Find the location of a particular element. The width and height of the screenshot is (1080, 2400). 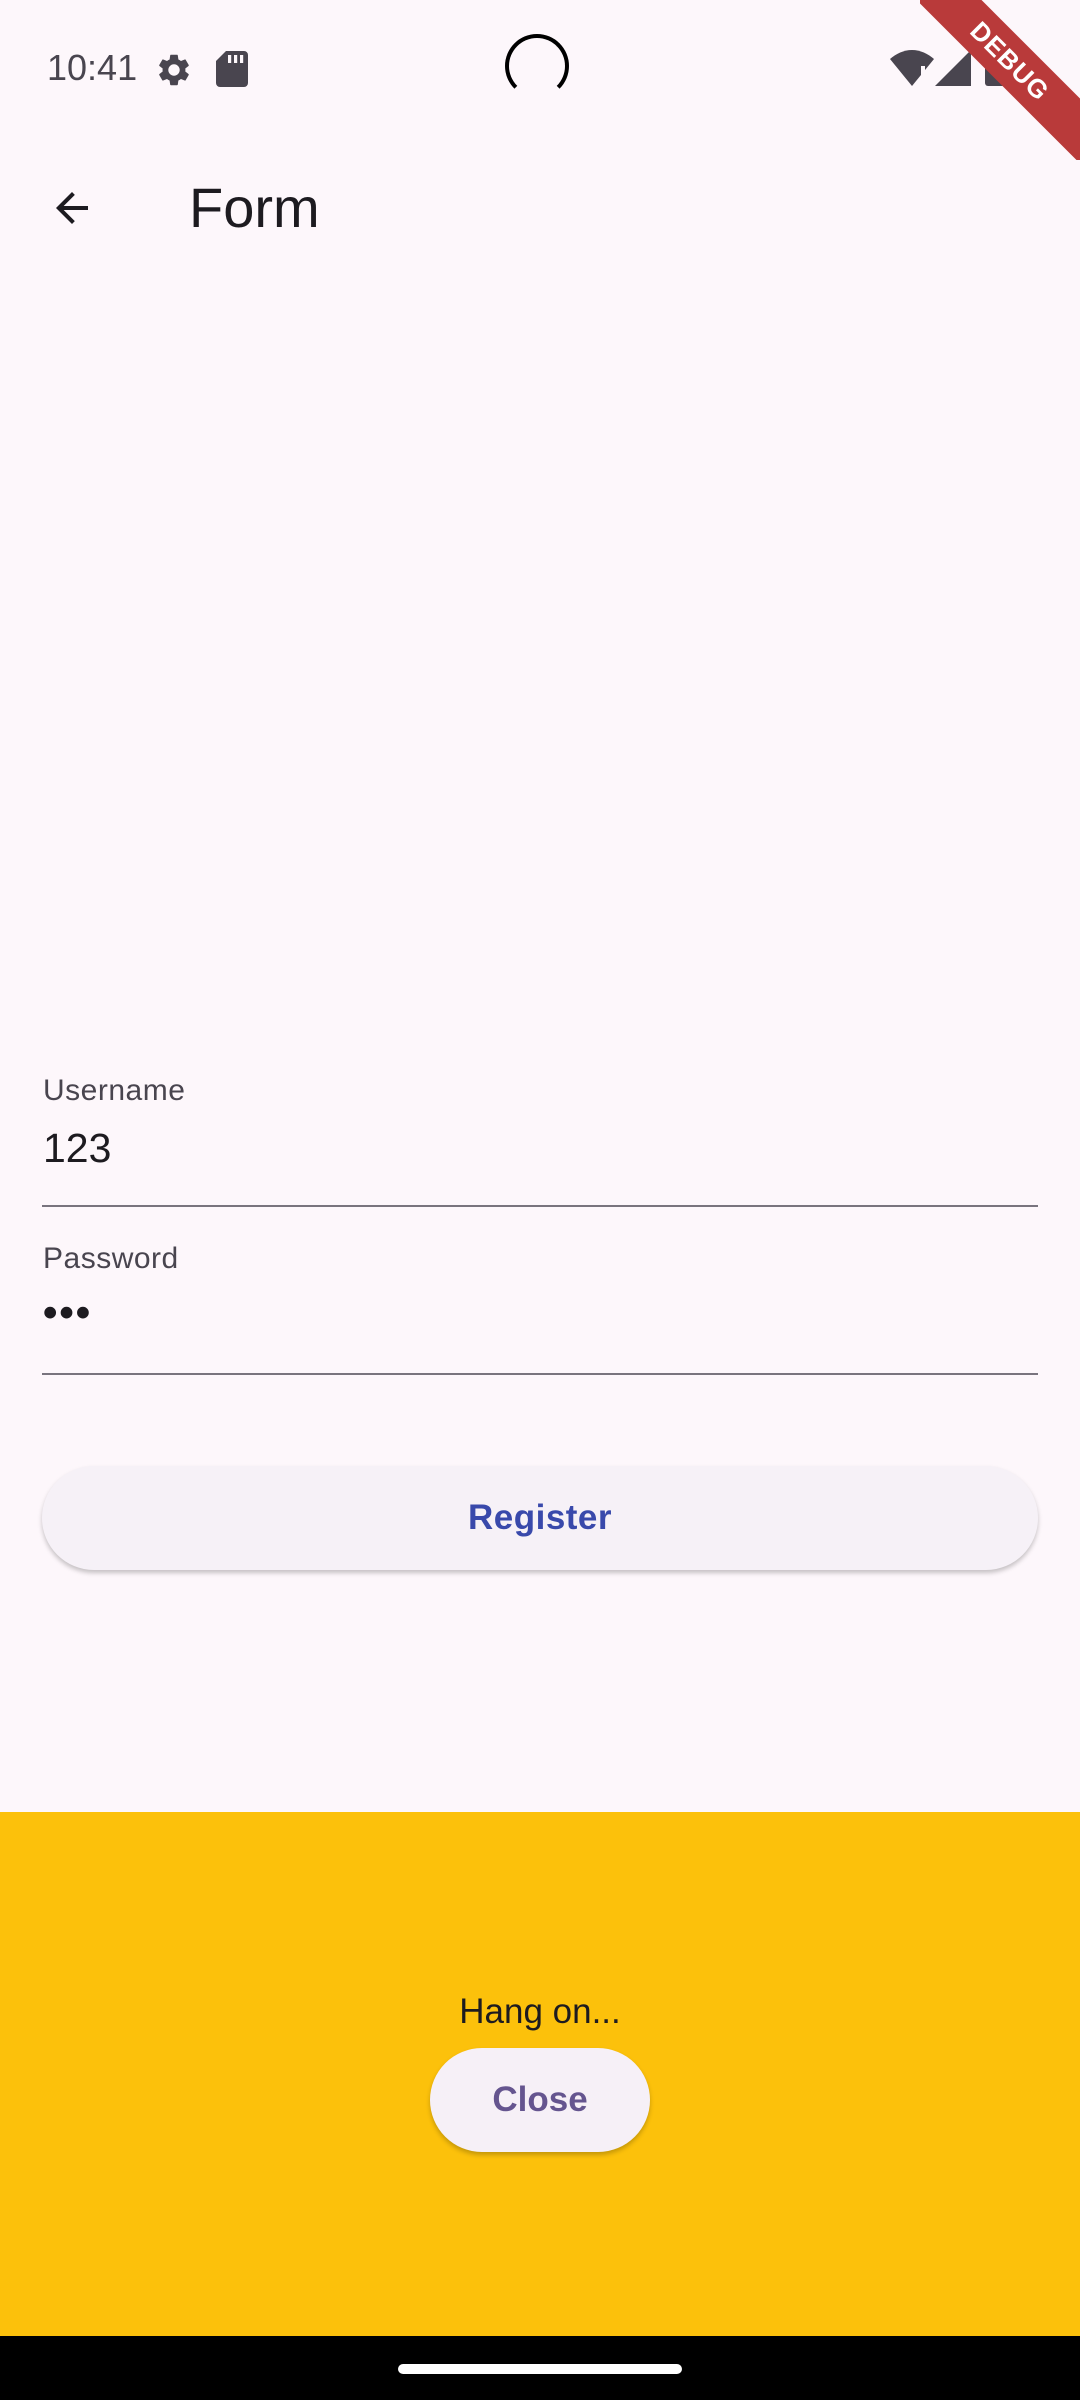

app-bar: Form is located at coordinates (540, 208).